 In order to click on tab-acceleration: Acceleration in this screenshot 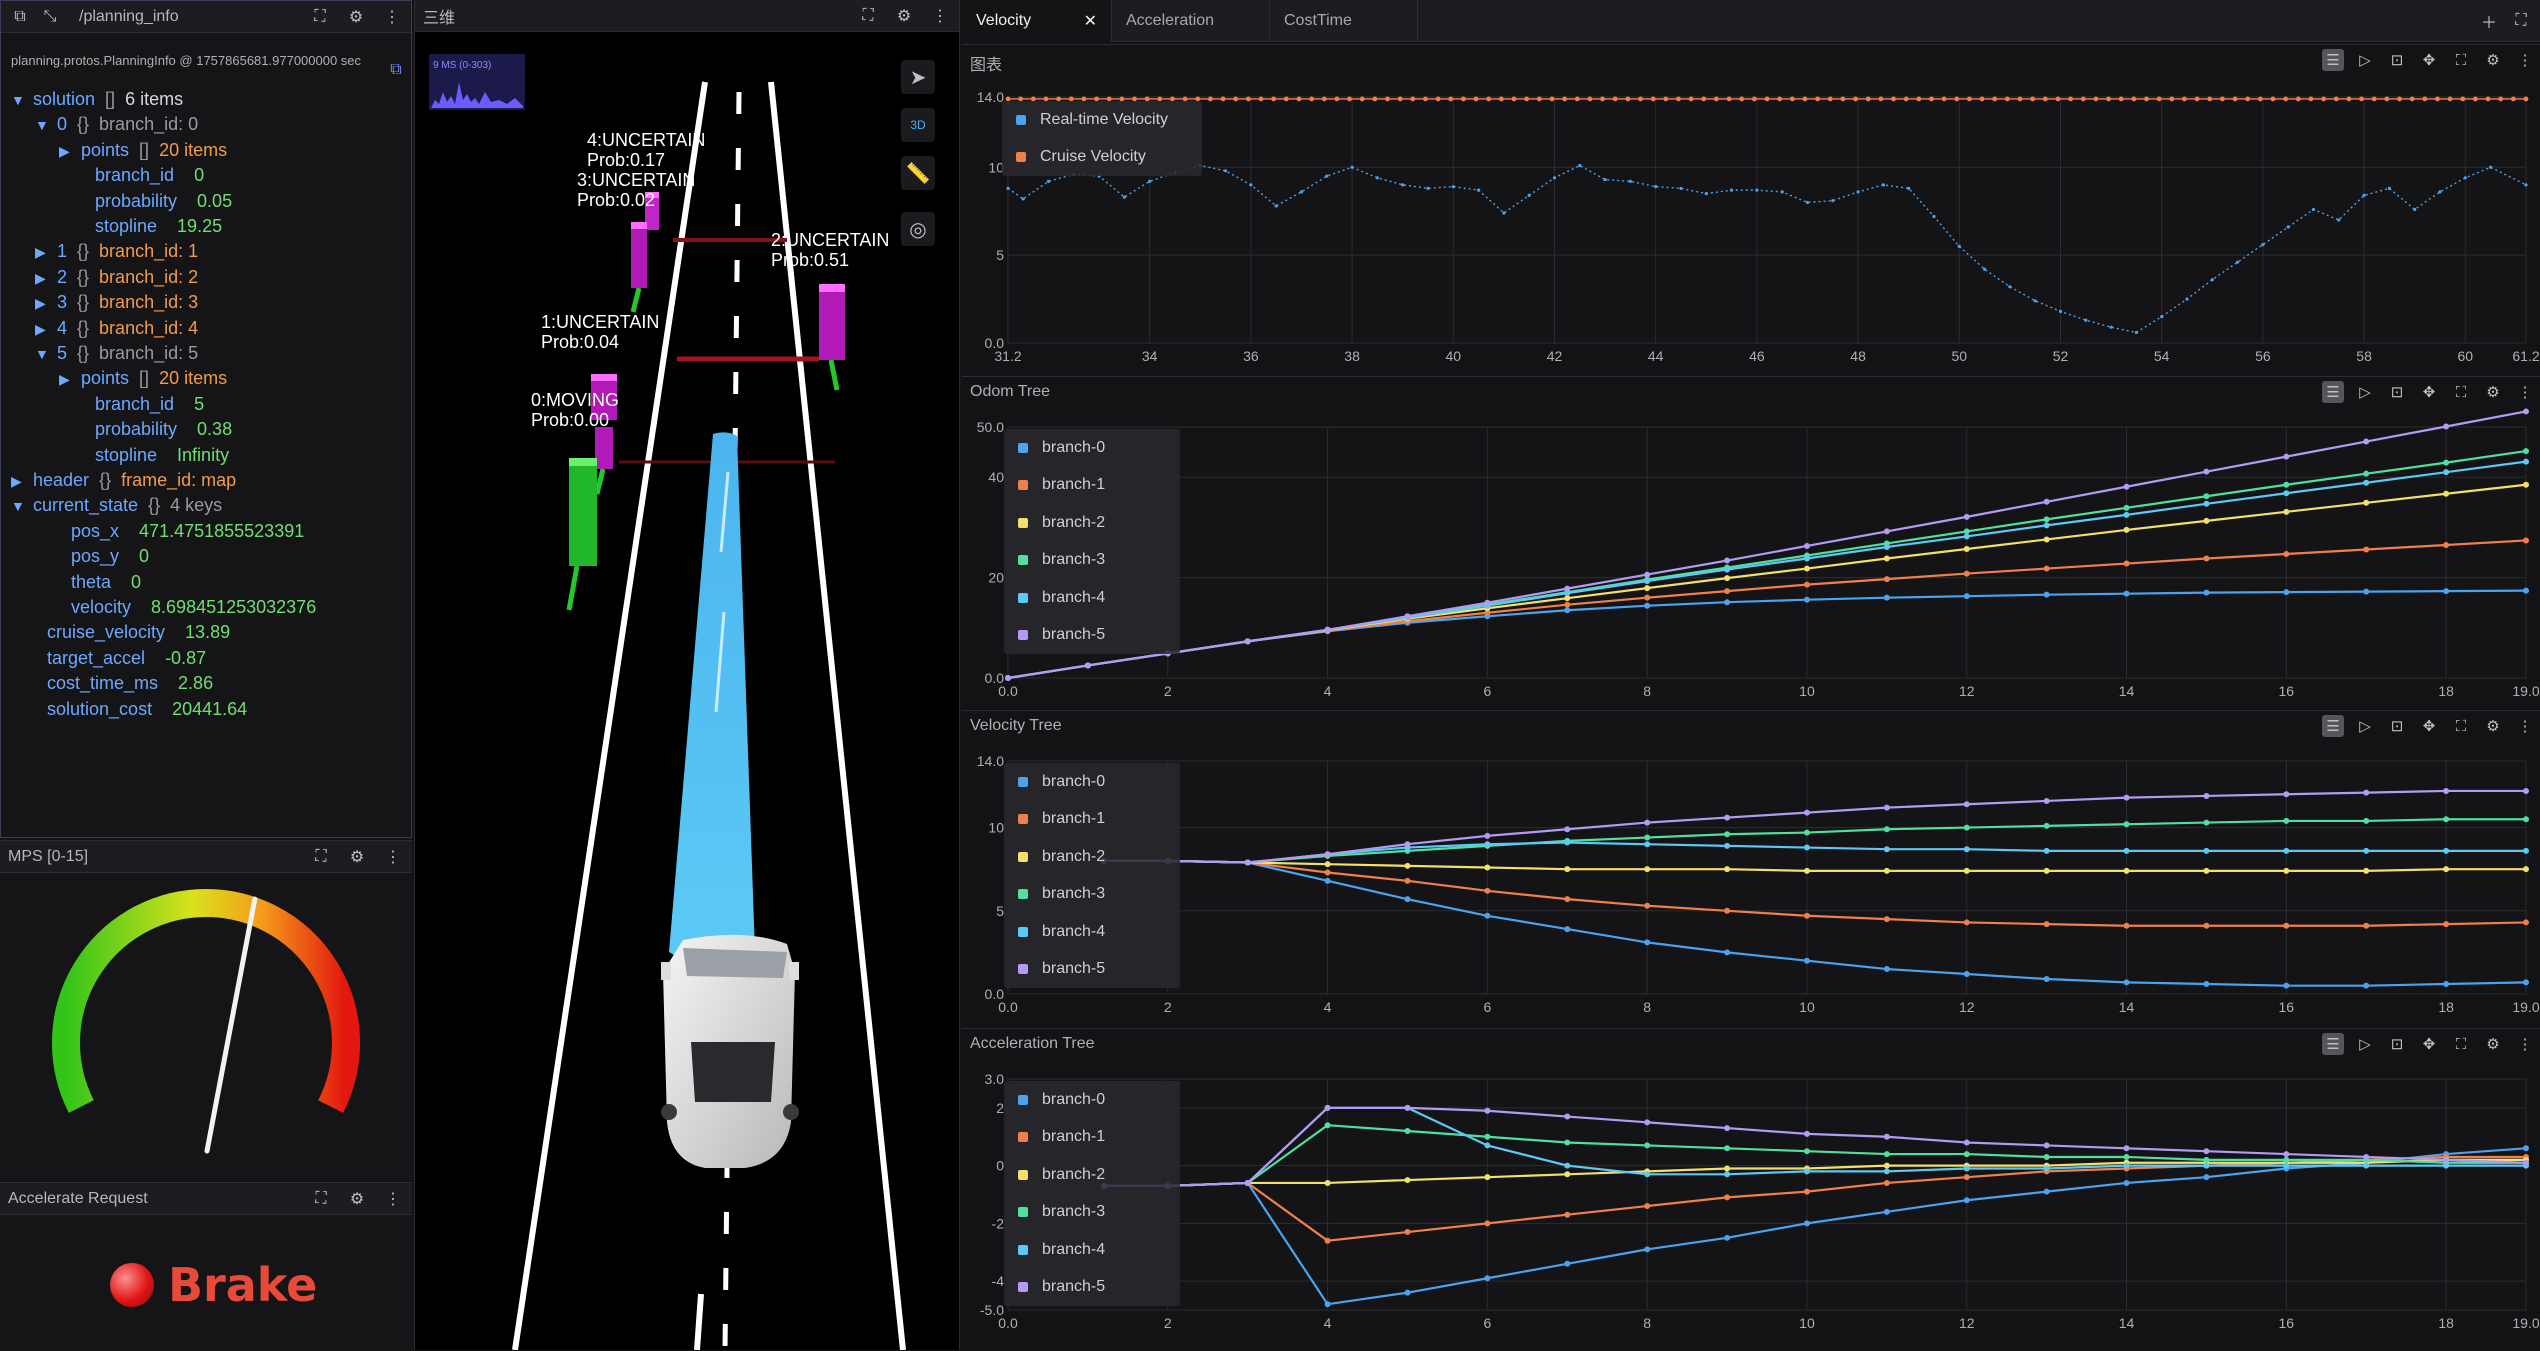, I will do `click(1191, 21)`.